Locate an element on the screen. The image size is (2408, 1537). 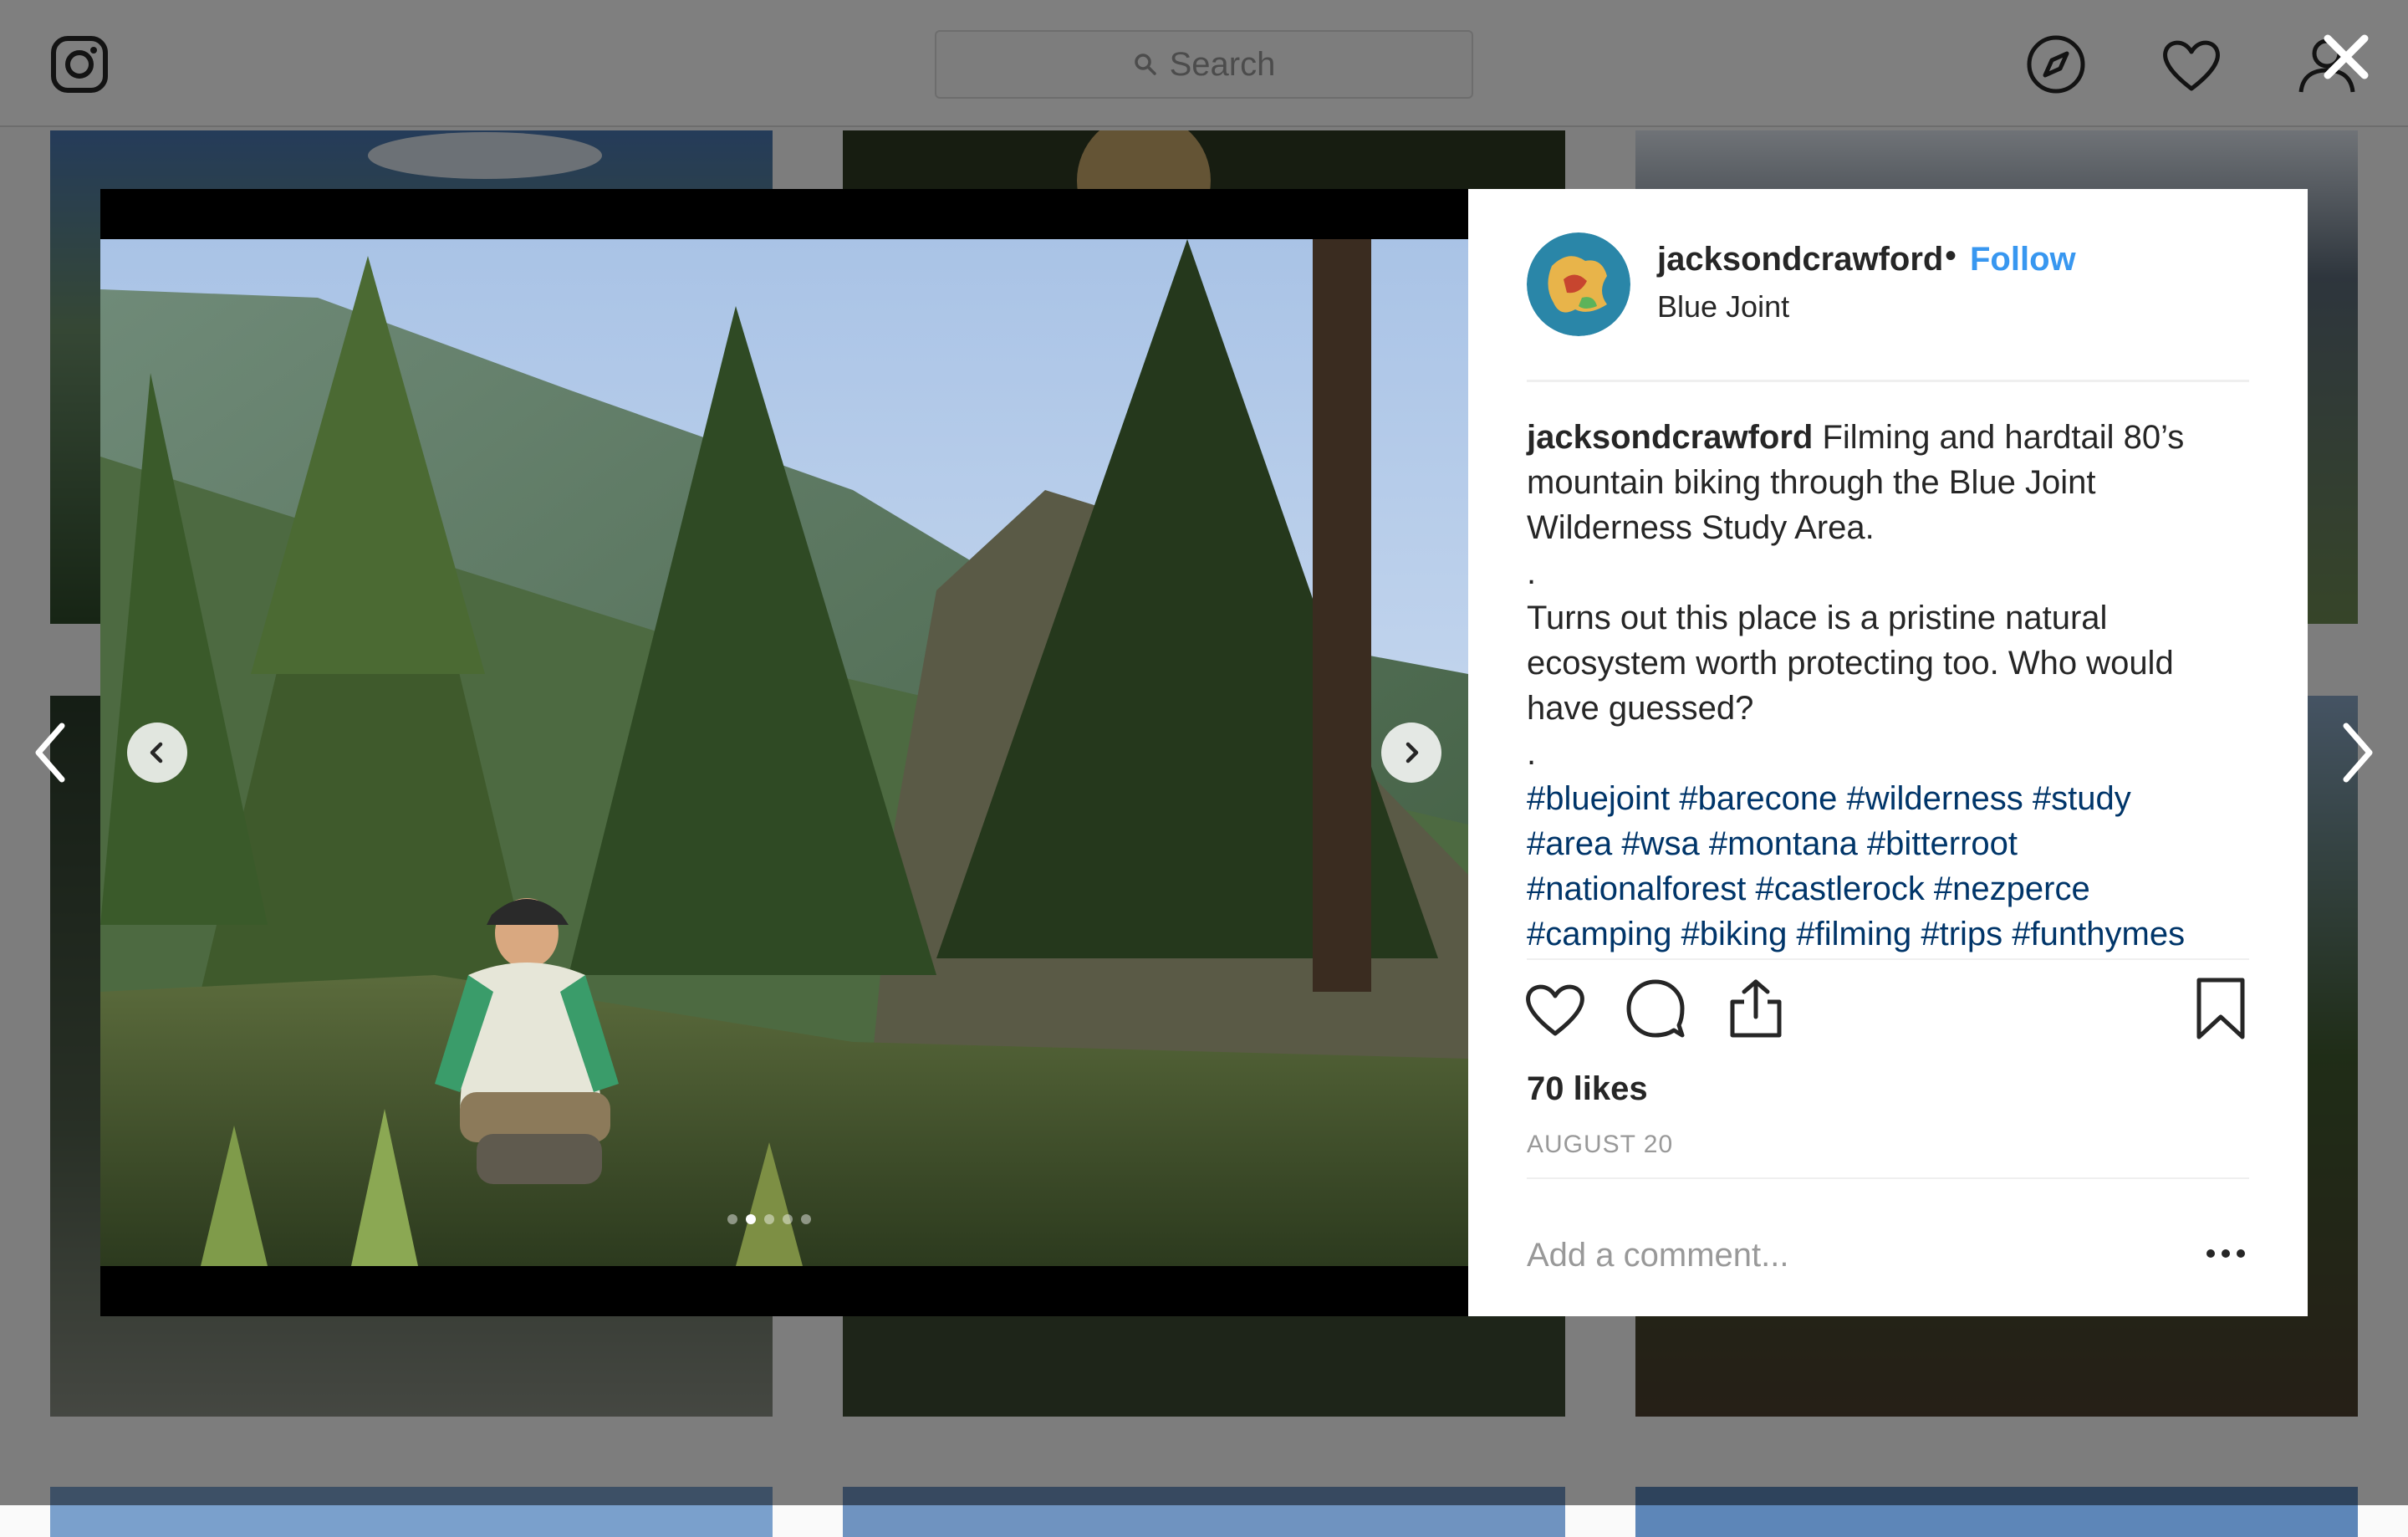
like-count: 70 likes is located at coordinates (1588, 1089).